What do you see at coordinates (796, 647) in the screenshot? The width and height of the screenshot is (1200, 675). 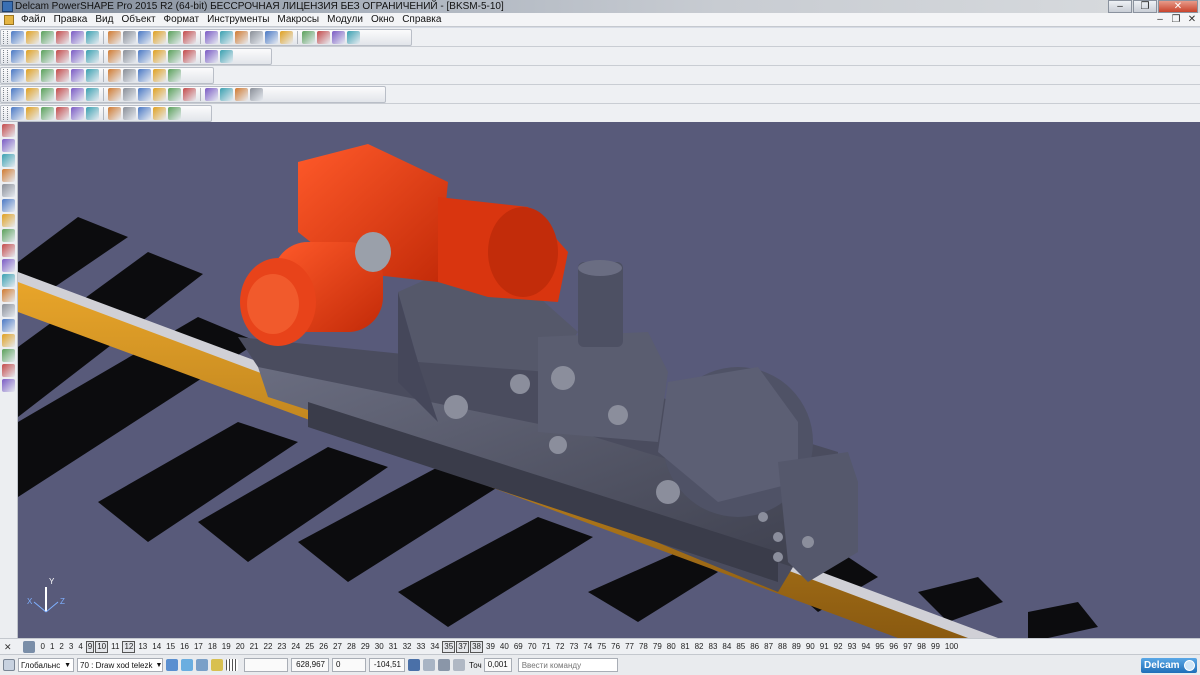 I see `level-button-89: 89` at bounding box center [796, 647].